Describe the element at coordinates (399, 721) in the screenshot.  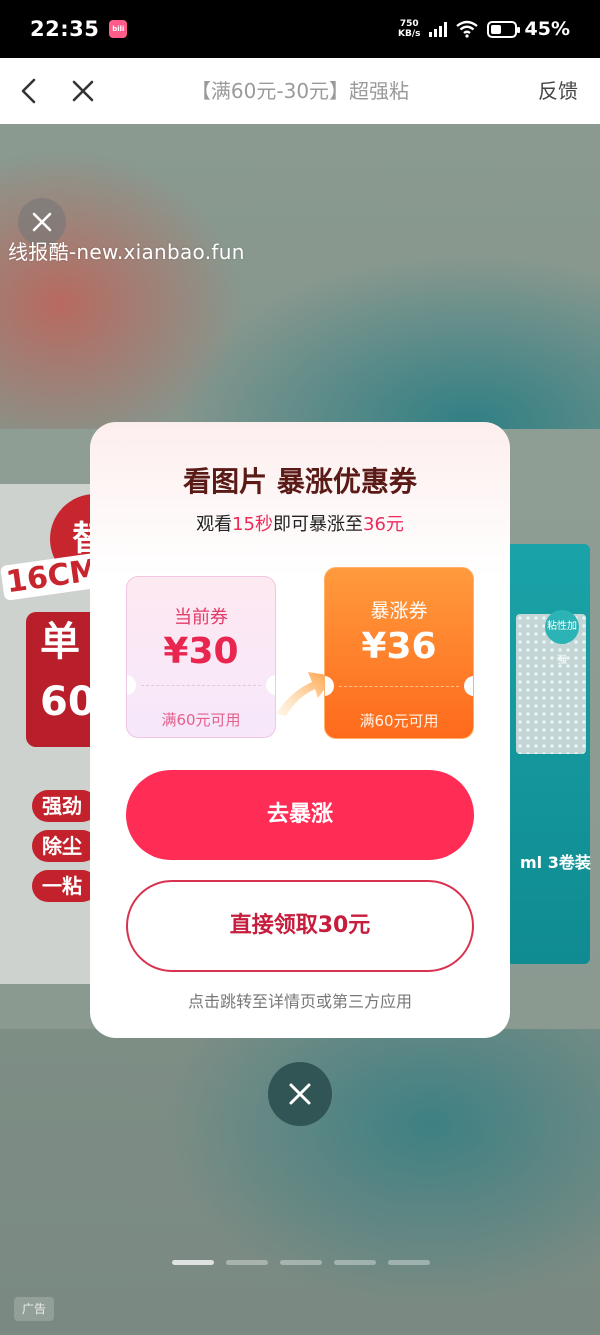
I see `boost-coupon-condition: 满60元可用` at that location.